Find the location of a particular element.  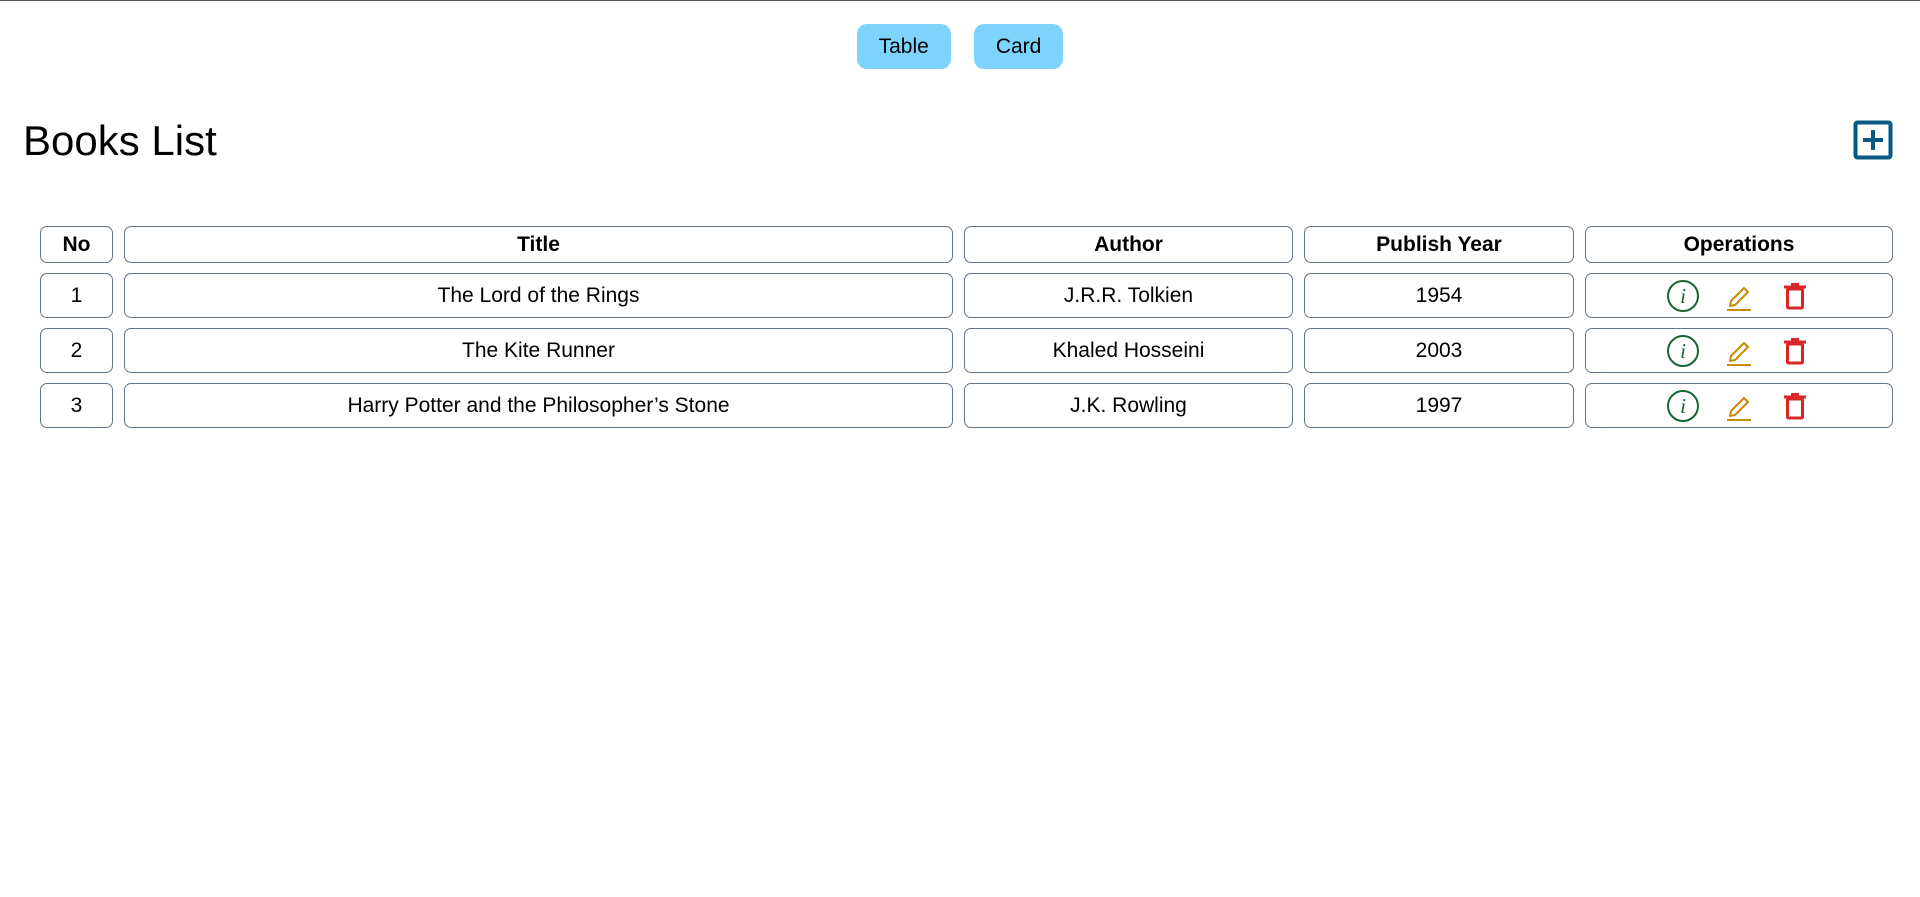

card-view-button: Card is located at coordinates (1018, 46).